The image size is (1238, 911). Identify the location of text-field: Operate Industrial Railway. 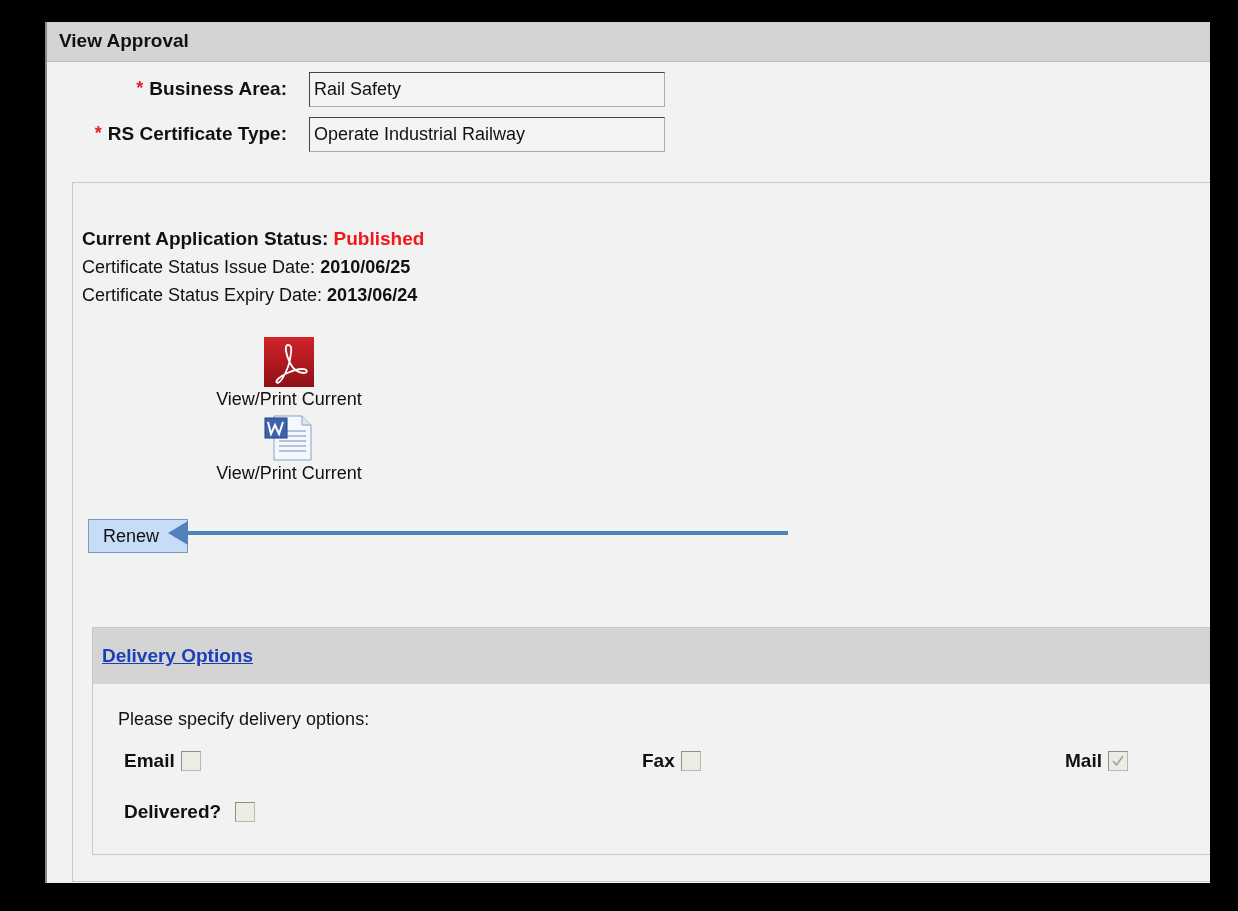
(487, 134).